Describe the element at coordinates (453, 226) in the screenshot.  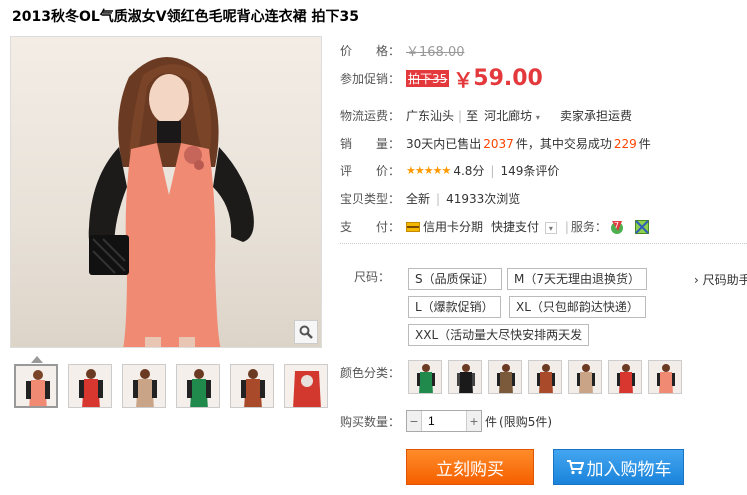
I see `credit-installment: 信用卡分期` at that location.